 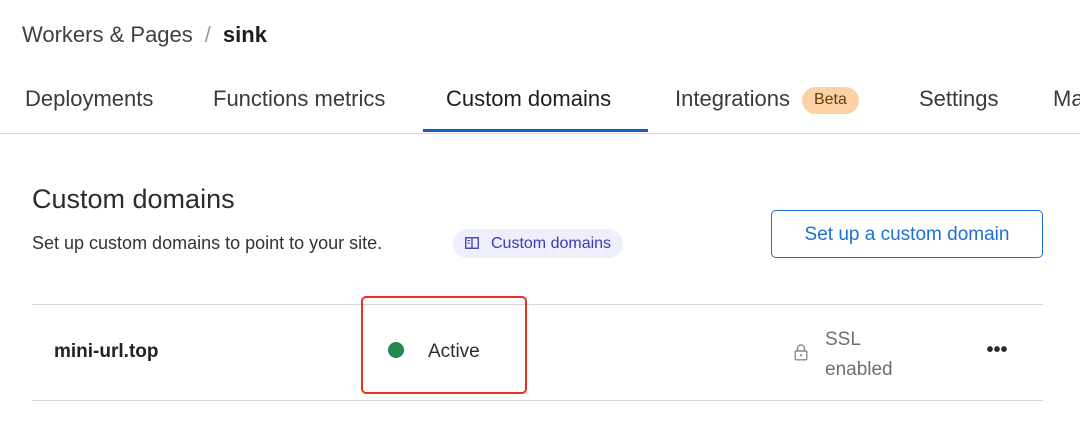 I want to click on tab-overflow: Ma, so click(x=1066, y=99).